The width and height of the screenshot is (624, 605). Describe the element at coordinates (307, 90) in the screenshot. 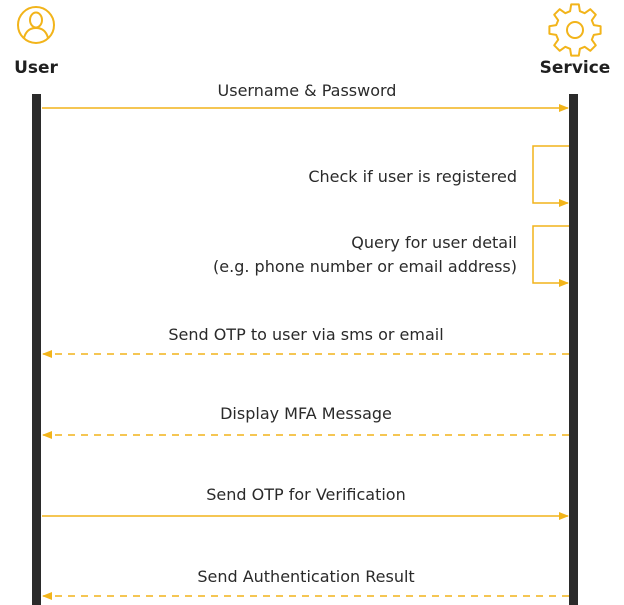

I see `message-label: Username & Password` at that location.